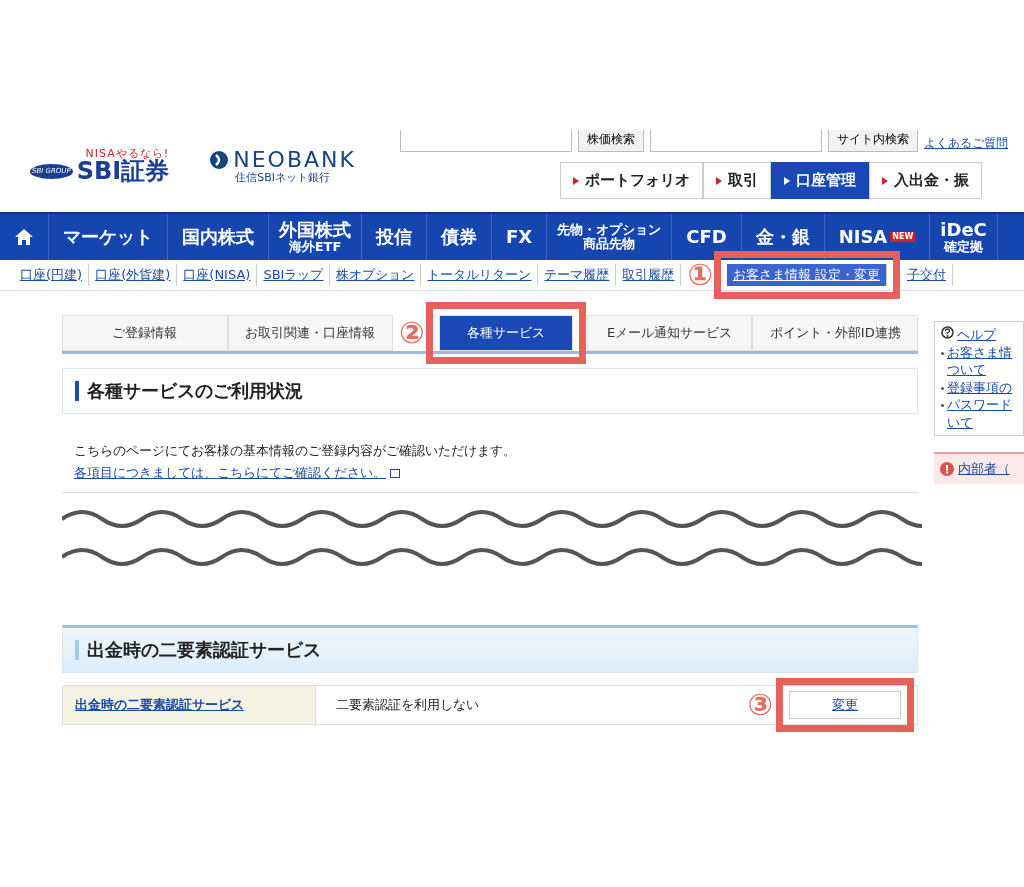  I want to click on nav-tab: iDeC 確定拠, so click(964, 237).